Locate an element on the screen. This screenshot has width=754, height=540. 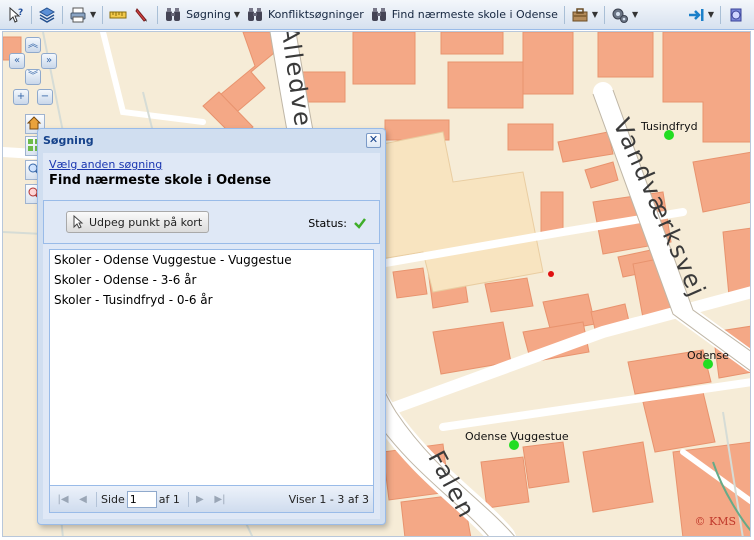
search-menu-button: Søgning ▼ is located at coordinates (202, 15).